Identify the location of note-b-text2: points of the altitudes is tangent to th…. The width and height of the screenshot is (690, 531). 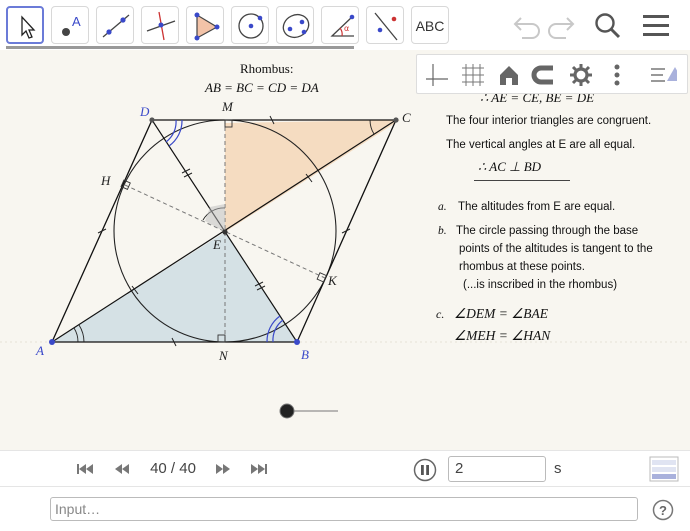
(556, 249).